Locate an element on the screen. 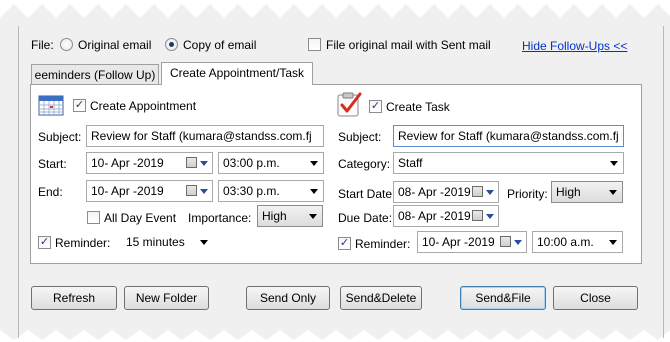  category-value: Staff is located at coordinates (410, 163).